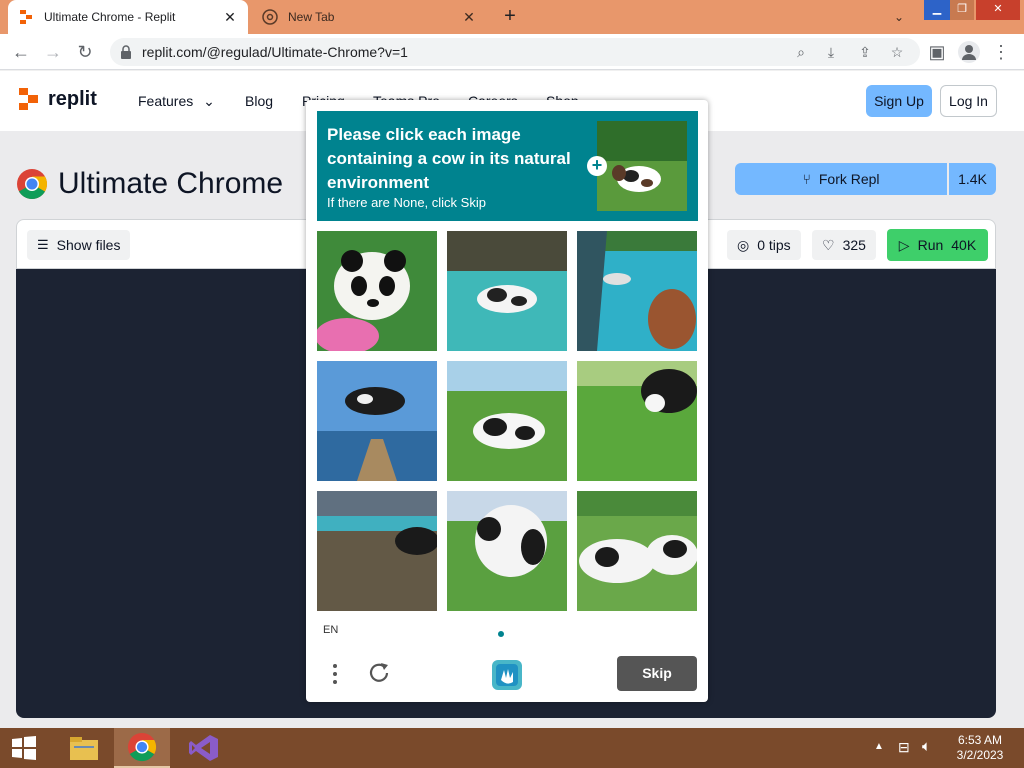 Image resolution: width=1024 pixels, height=768 pixels. What do you see at coordinates (270, 17) in the screenshot?
I see `chrome-favicon-icon` at bounding box center [270, 17].